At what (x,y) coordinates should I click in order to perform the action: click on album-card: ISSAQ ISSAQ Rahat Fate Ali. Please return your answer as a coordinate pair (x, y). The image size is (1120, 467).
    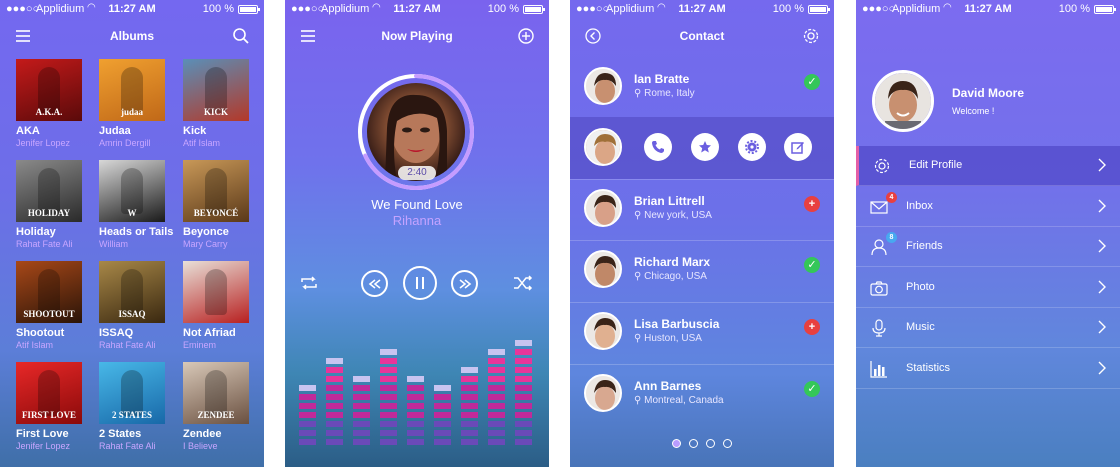
    Looking at the image, I should click on (132, 305).